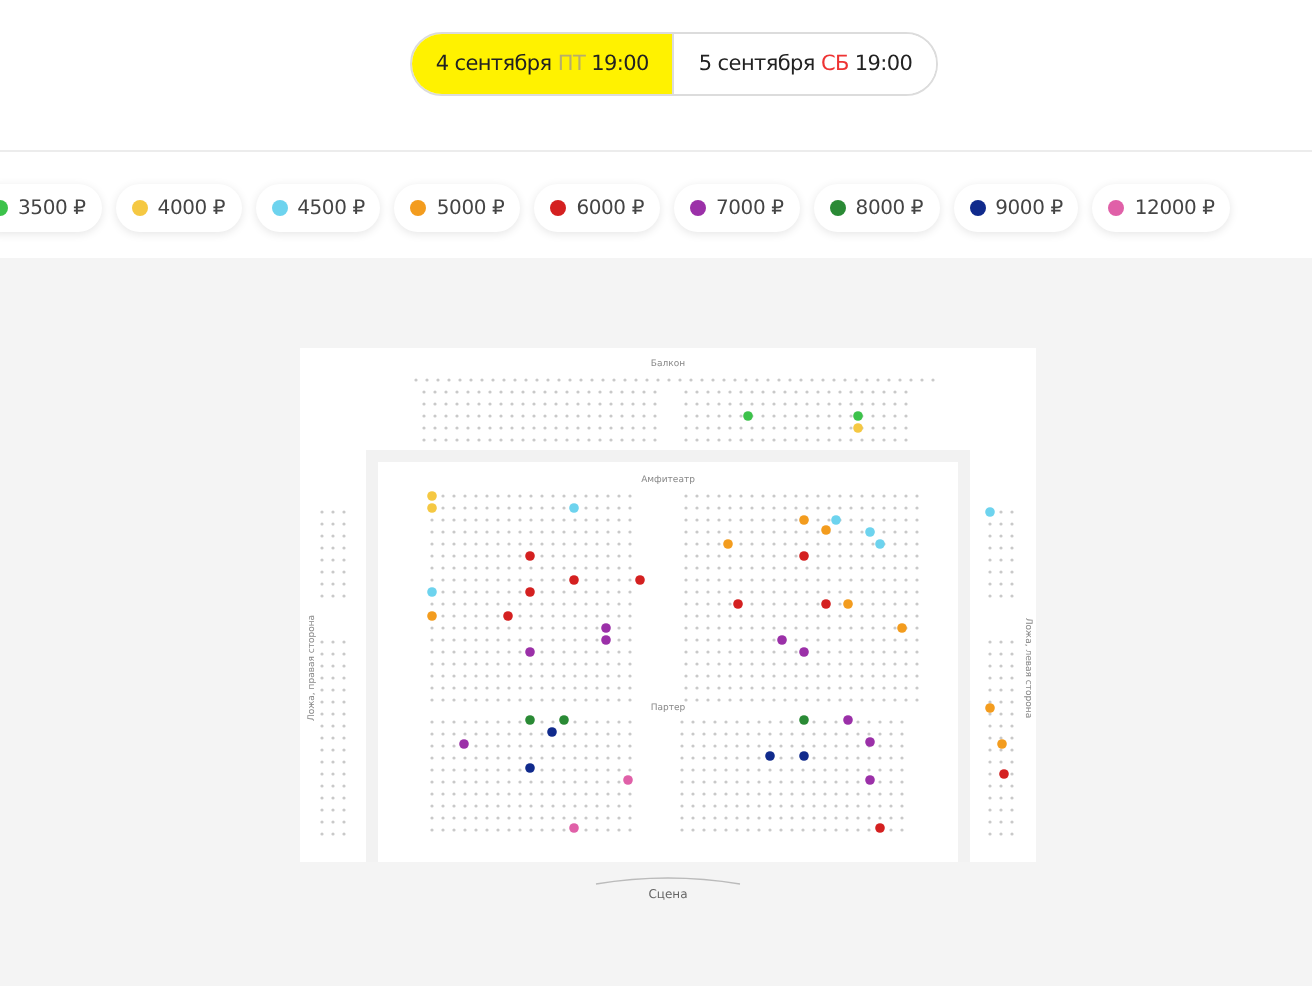  I want to click on price-filter: 7000 ₽, so click(736, 208).